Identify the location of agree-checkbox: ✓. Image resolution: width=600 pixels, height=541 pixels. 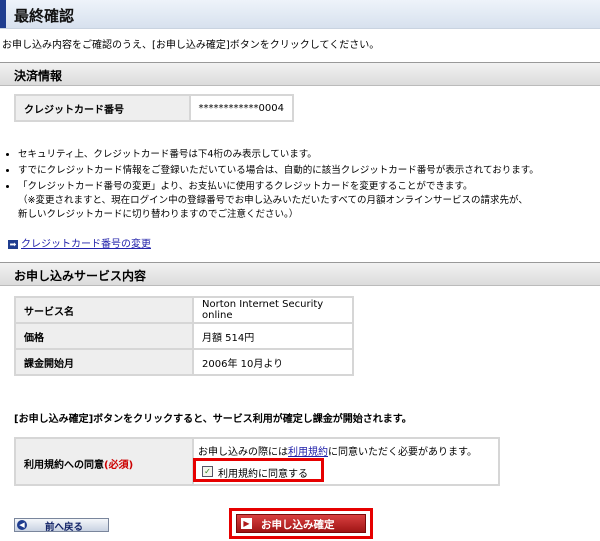
(207, 471).